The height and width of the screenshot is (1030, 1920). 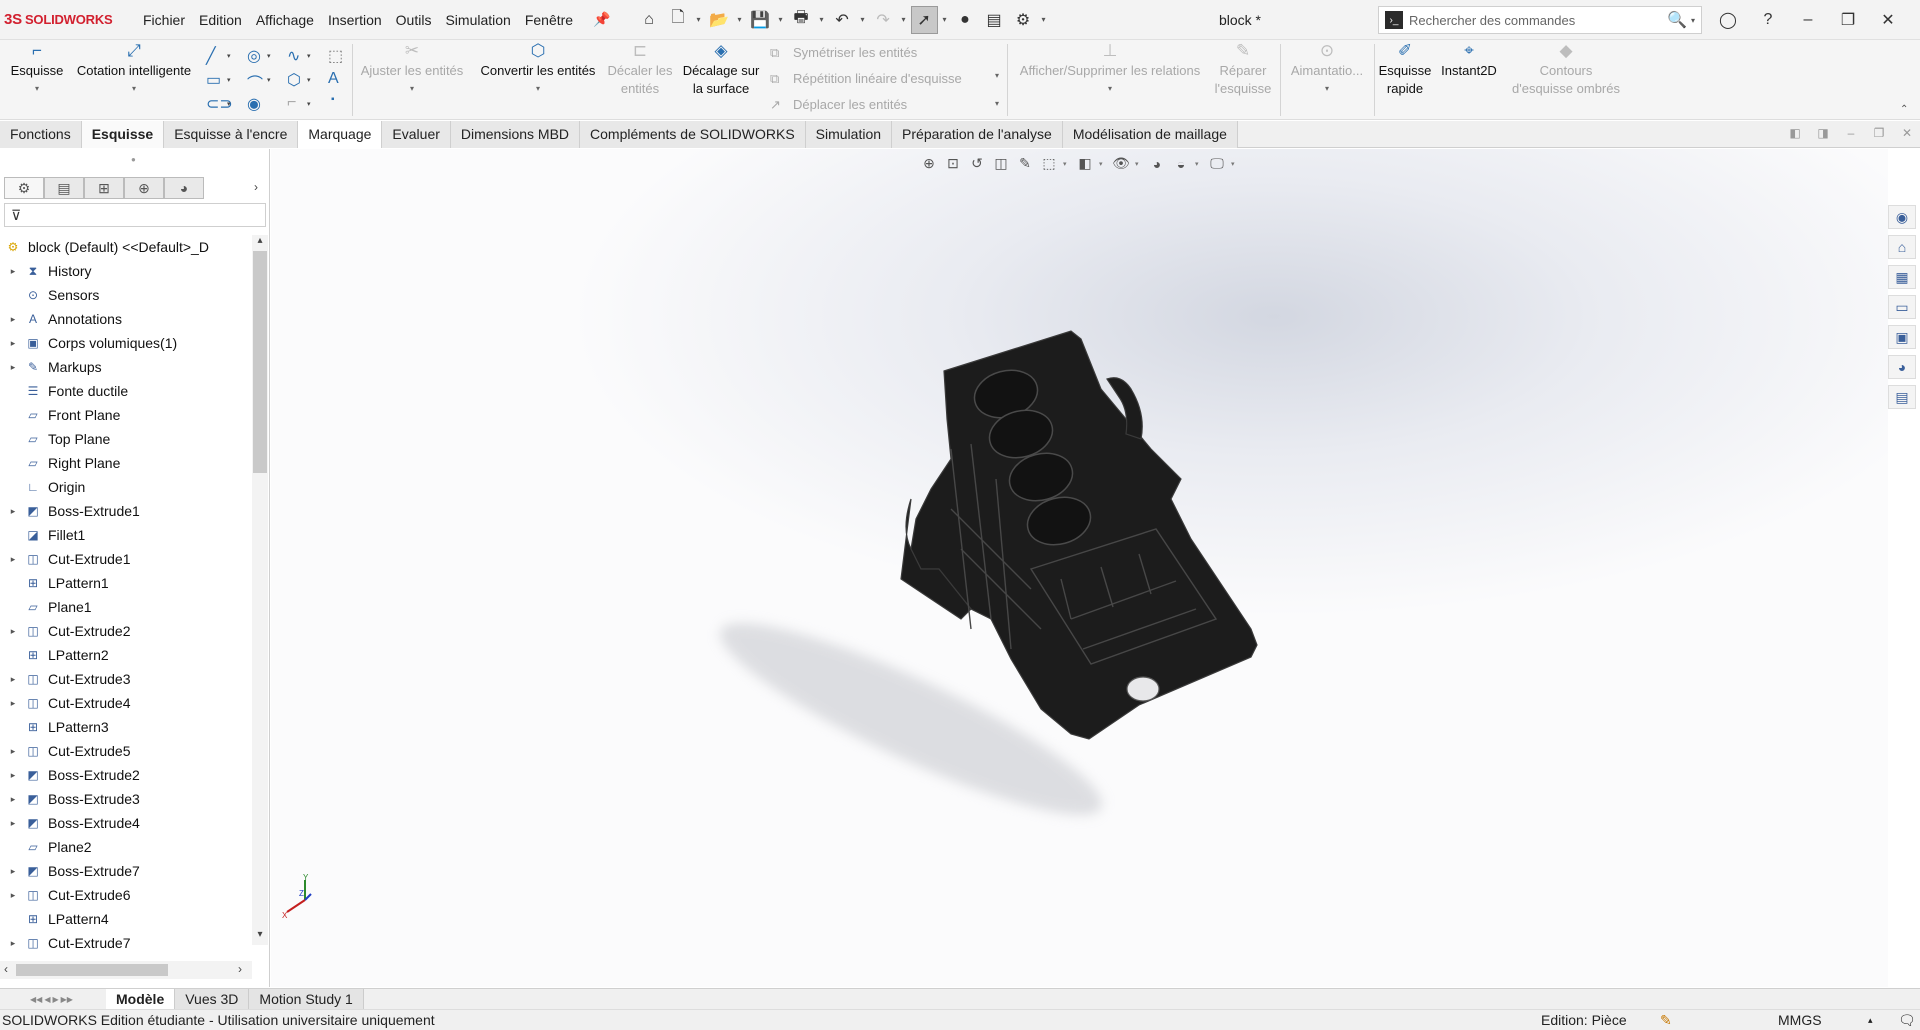 I want to click on decalage-surface-button: ◈ Décalage sur la surface, so click(x=721, y=70).